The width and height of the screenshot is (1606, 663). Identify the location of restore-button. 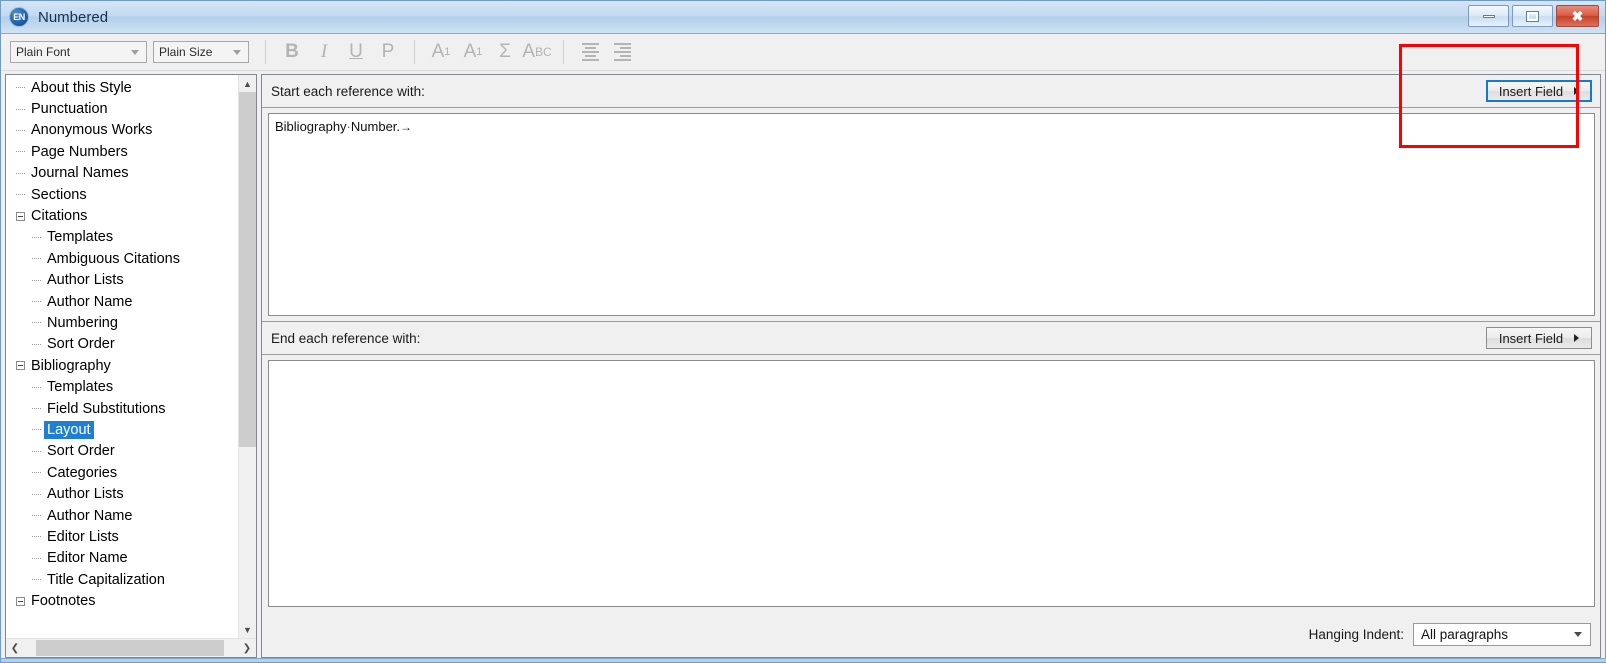
(1532, 16).